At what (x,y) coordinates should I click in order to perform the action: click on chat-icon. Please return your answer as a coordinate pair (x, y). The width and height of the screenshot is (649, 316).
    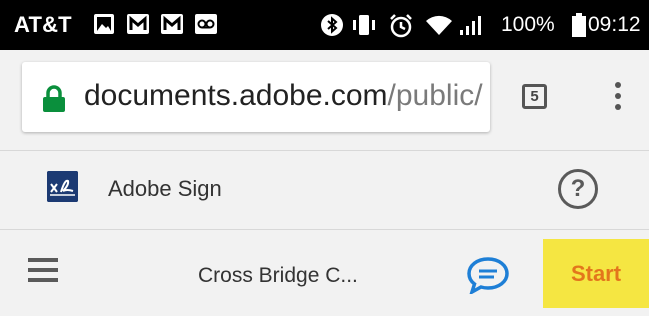
    Looking at the image, I should click on (488, 275).